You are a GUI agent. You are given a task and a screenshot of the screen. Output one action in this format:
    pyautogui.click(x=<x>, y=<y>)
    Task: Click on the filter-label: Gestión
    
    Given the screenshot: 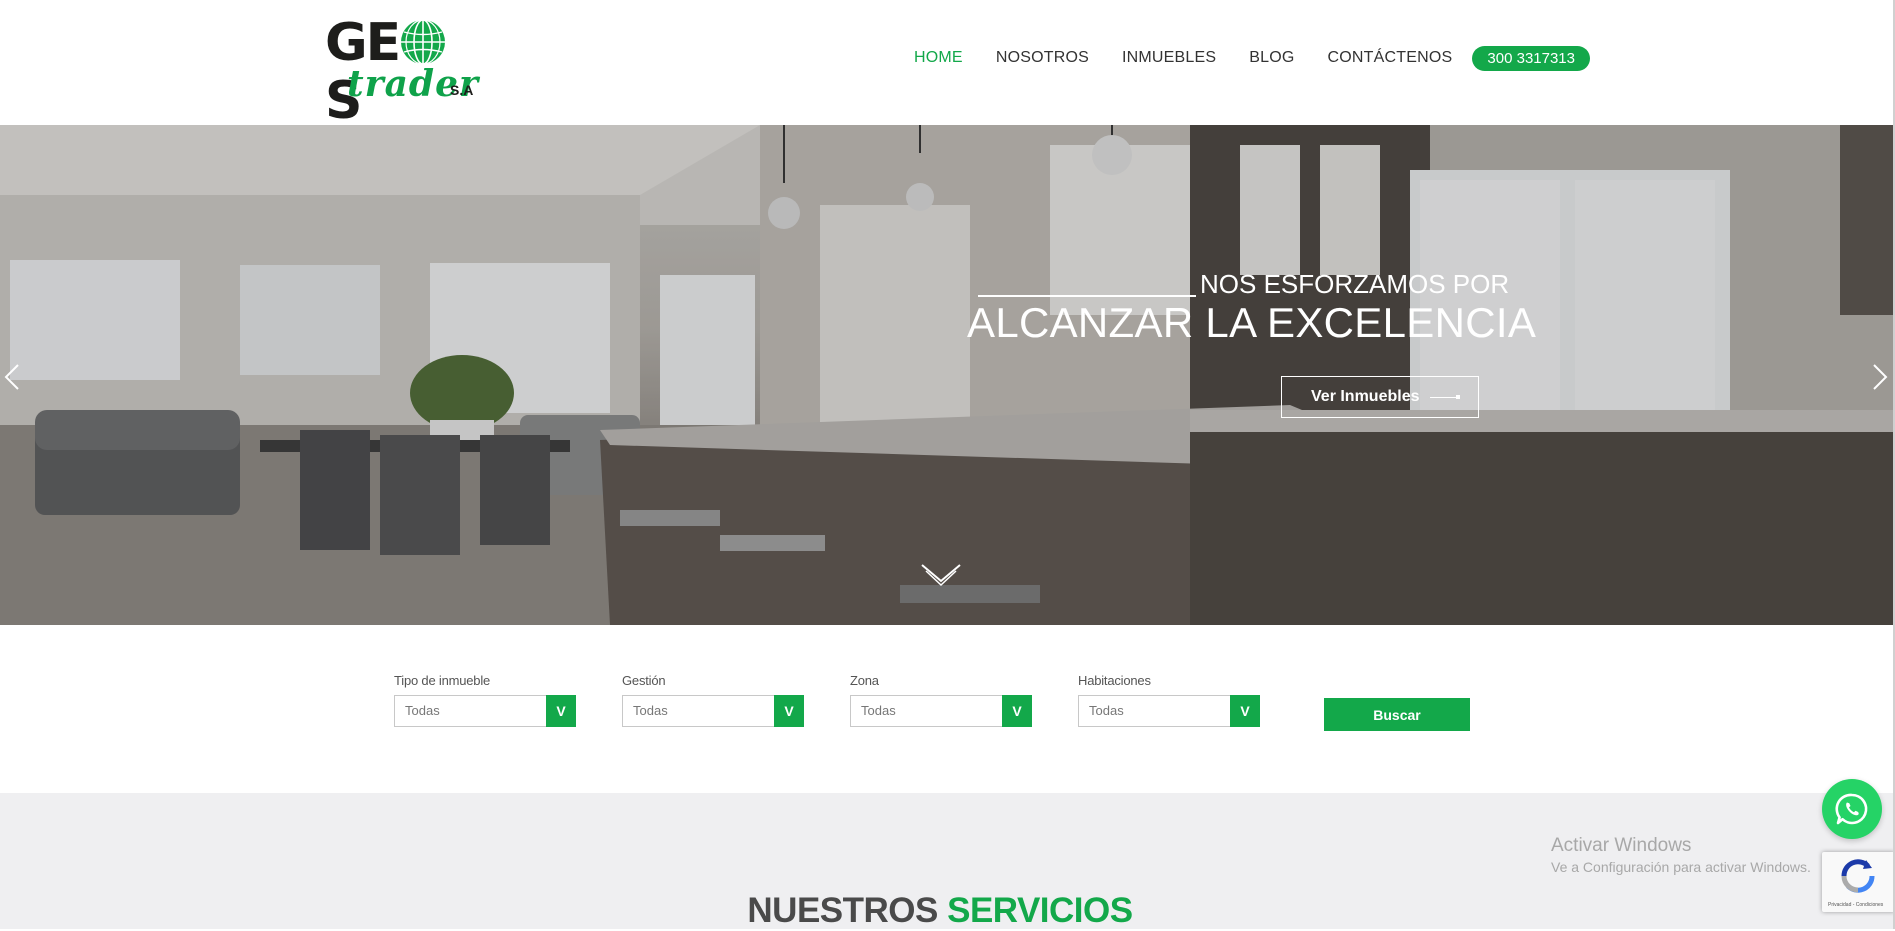 What is the action you would take?
    pyautogui.click(x=644, y=680)
    